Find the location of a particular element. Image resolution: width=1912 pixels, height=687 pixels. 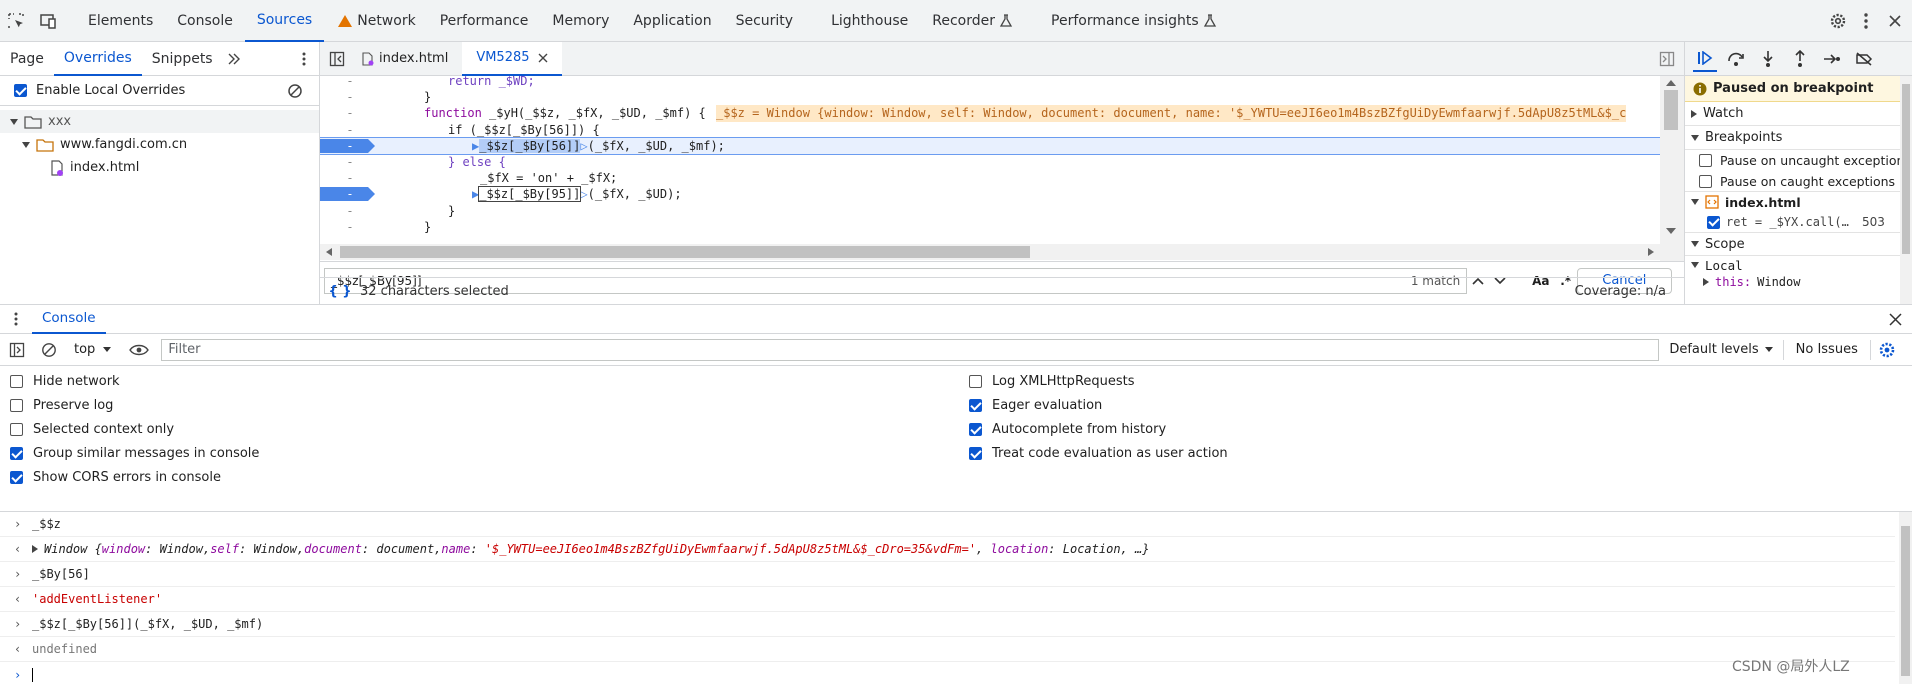

clear-console-icon is located at coordinates (49, 350).